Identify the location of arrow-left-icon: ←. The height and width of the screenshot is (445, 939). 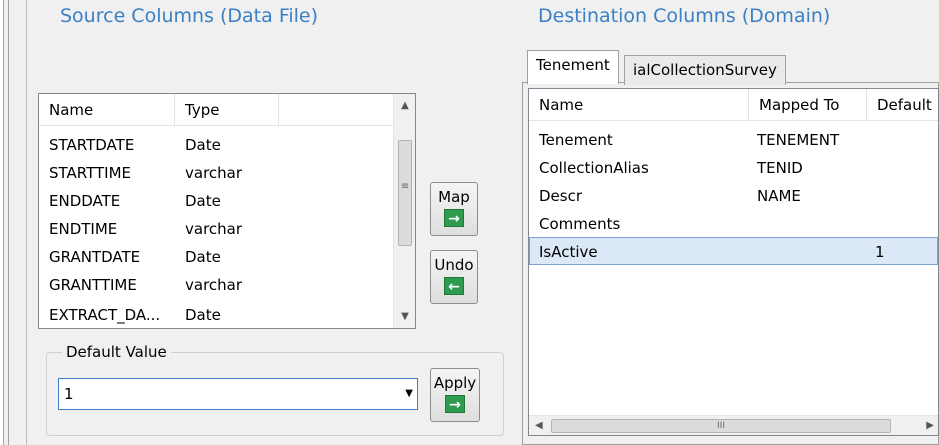
(454, 286).